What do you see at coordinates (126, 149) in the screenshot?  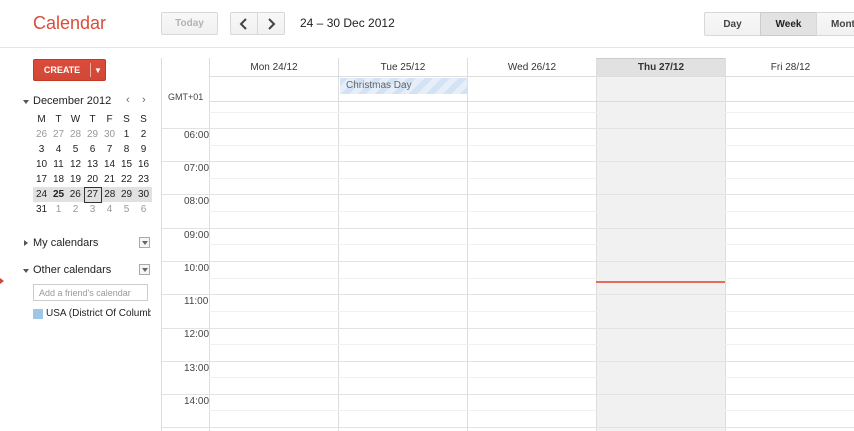 I see `mini-day: 8` at bounding box center [126, 149].